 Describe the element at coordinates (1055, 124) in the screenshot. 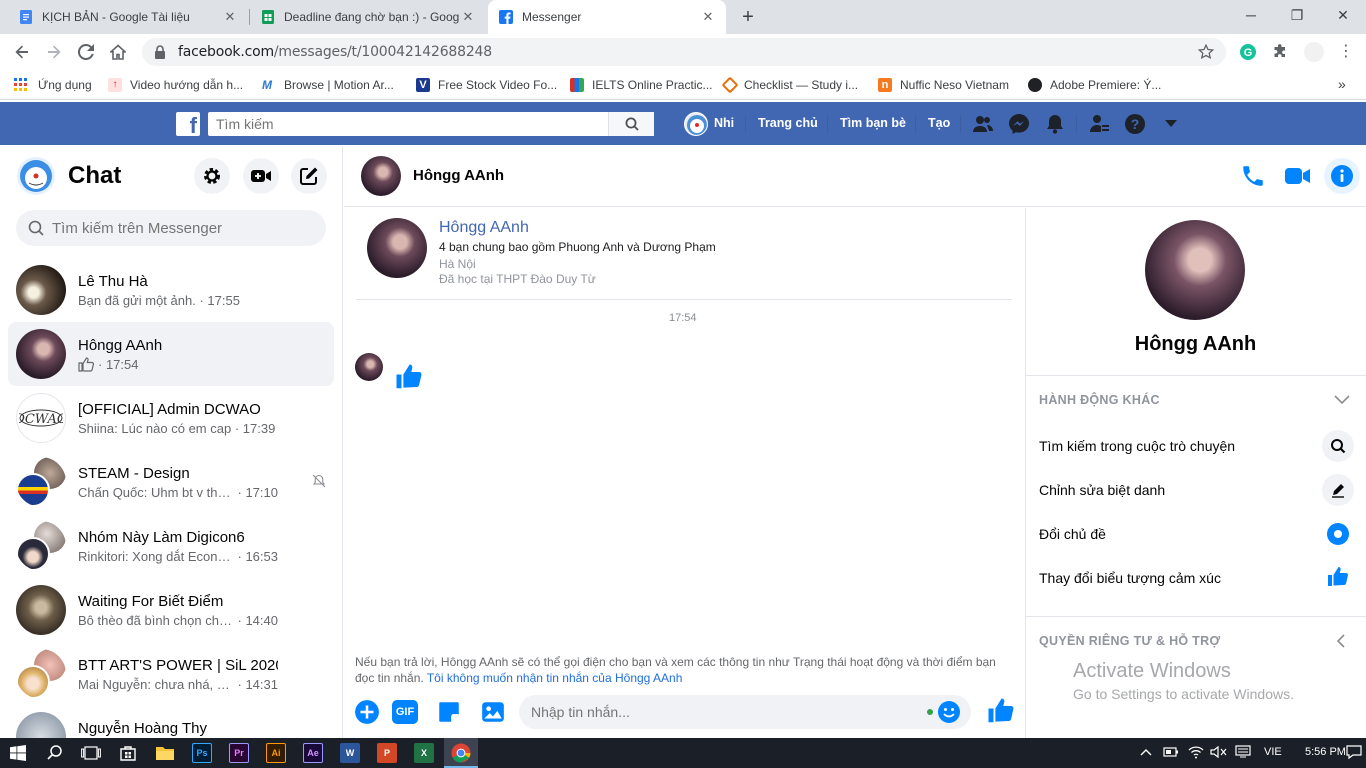

I see `notifications-bell-icon` at that location.